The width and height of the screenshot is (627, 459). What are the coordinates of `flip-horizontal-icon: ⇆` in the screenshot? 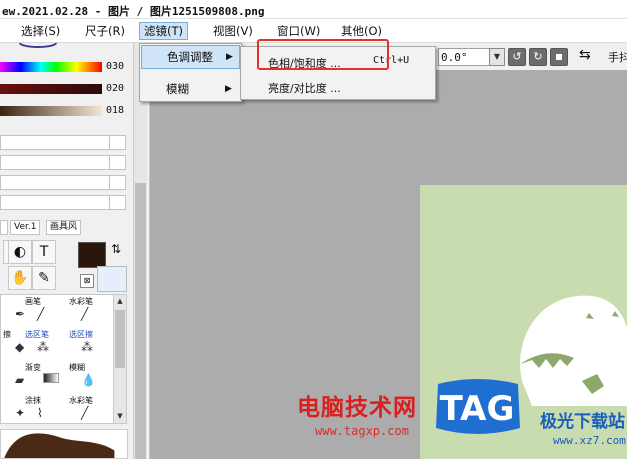 It's located at (585, 55).